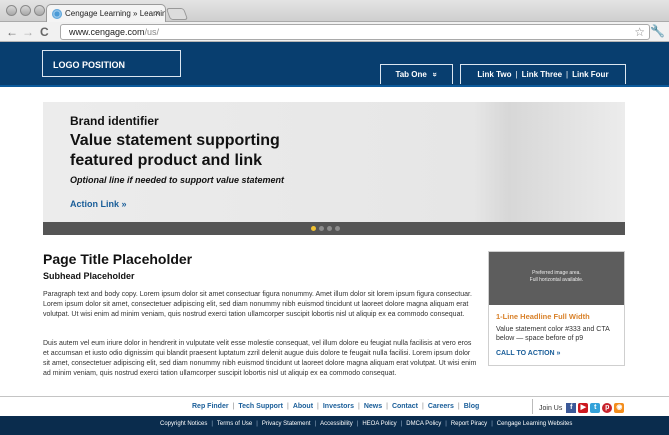 Image resolution: width=669 pixels, height=435 pixels. I want to click on chevron-down-icon: », so click(435, 74).